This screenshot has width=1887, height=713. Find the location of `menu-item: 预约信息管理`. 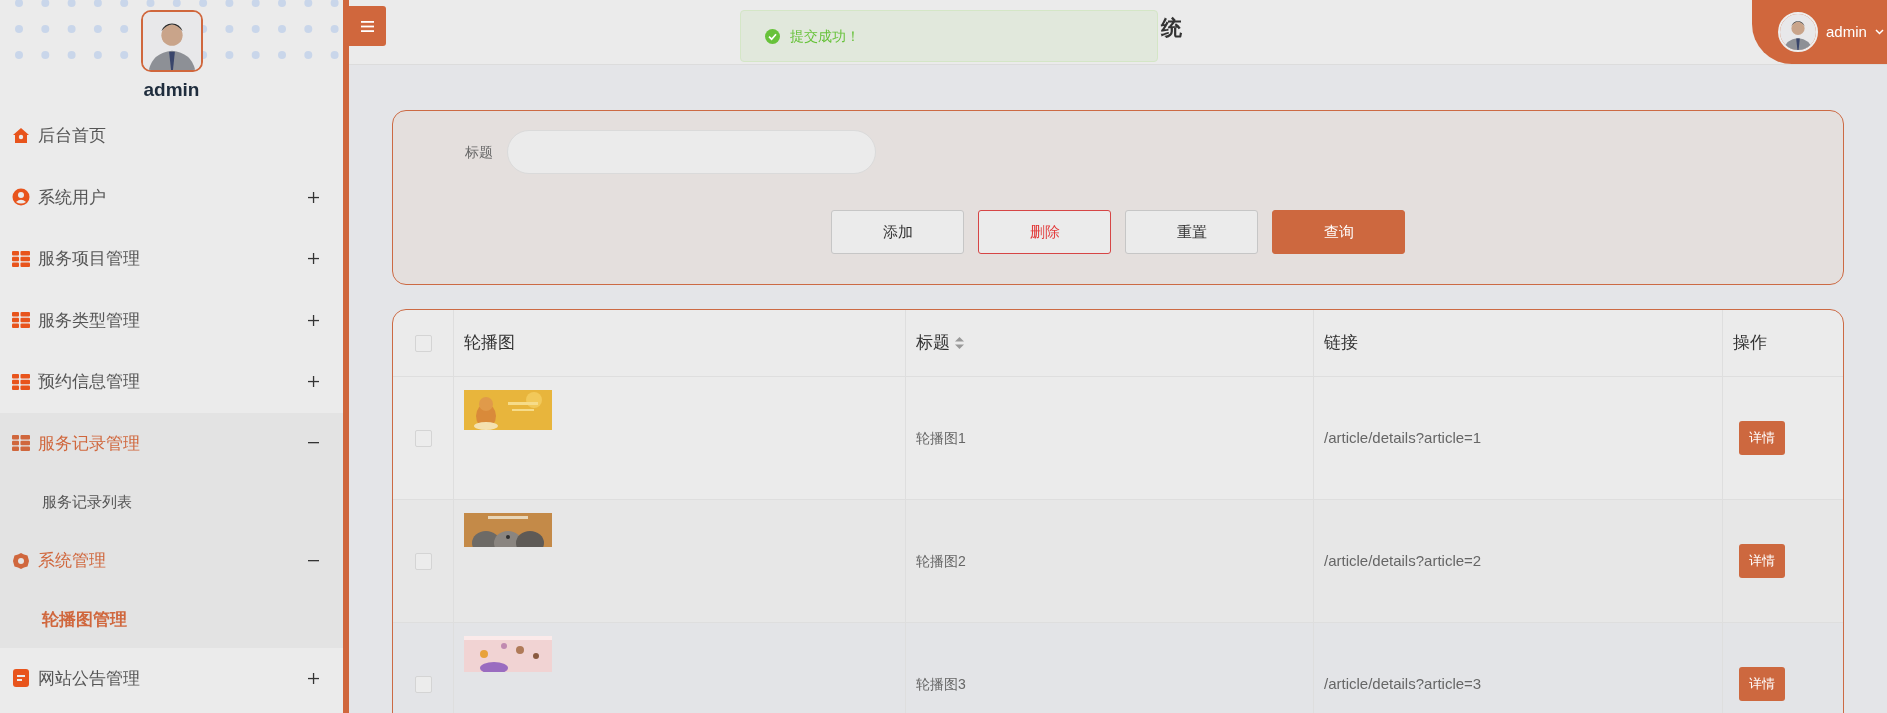

menu-item: 预约信息管理 is located at coordinates (171, 382).